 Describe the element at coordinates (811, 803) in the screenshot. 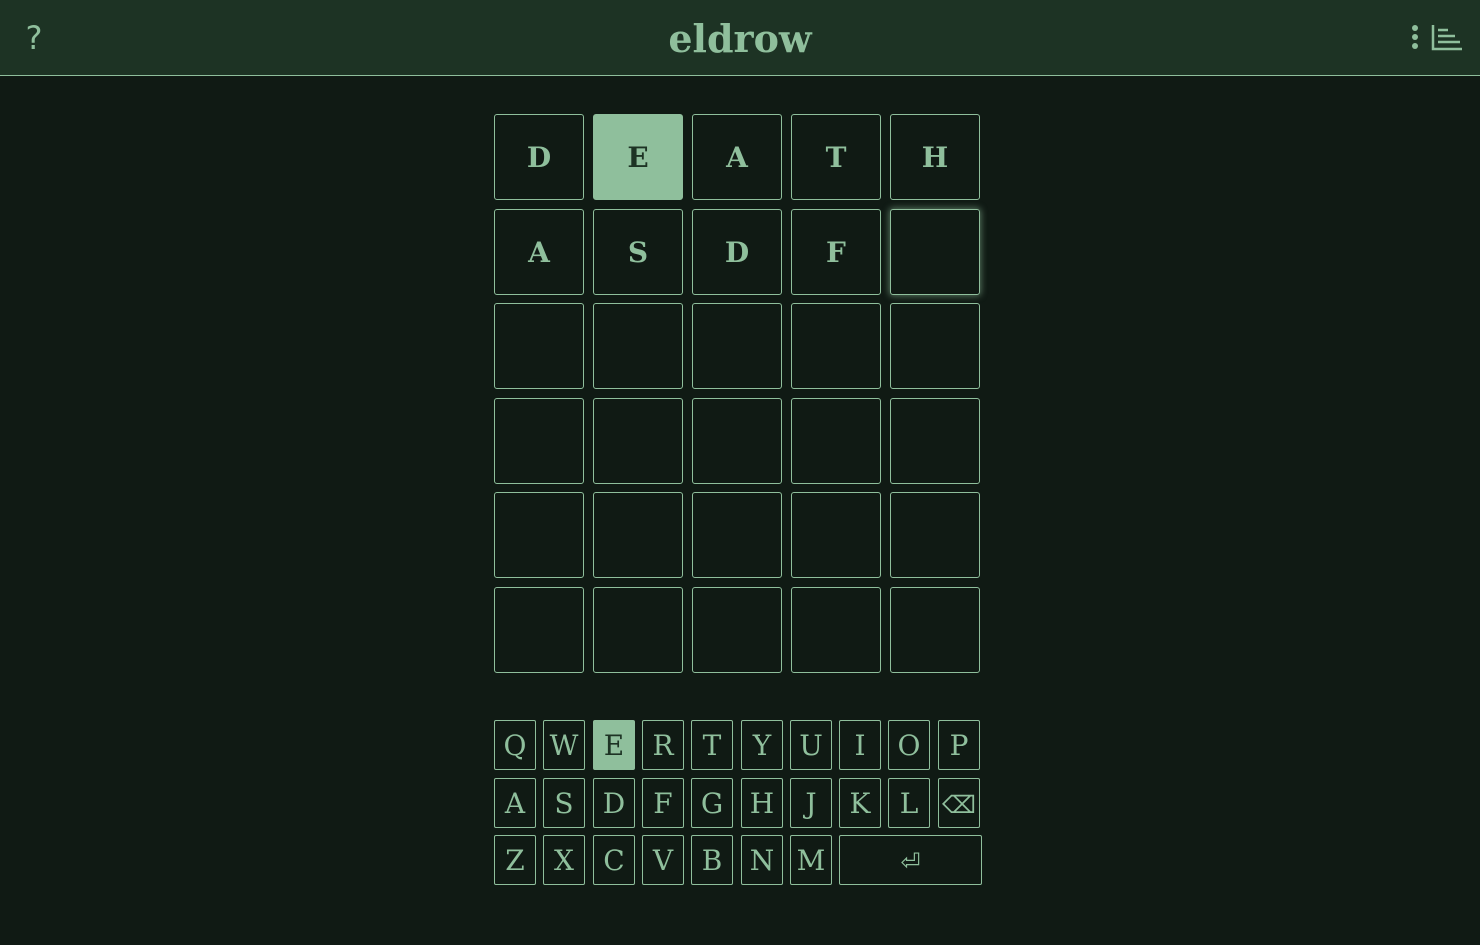

I see `key-j: J` at that location.